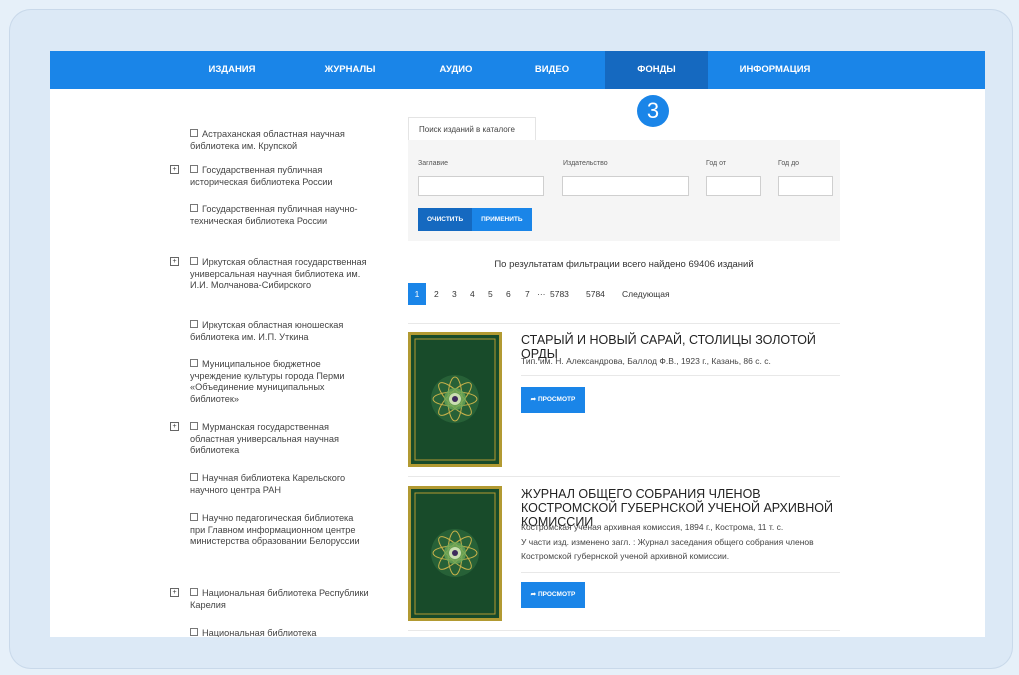  Describe the element at coordinates (259, 632) in the screenshot. I see `library-label: Национальная библиотека` at that location.